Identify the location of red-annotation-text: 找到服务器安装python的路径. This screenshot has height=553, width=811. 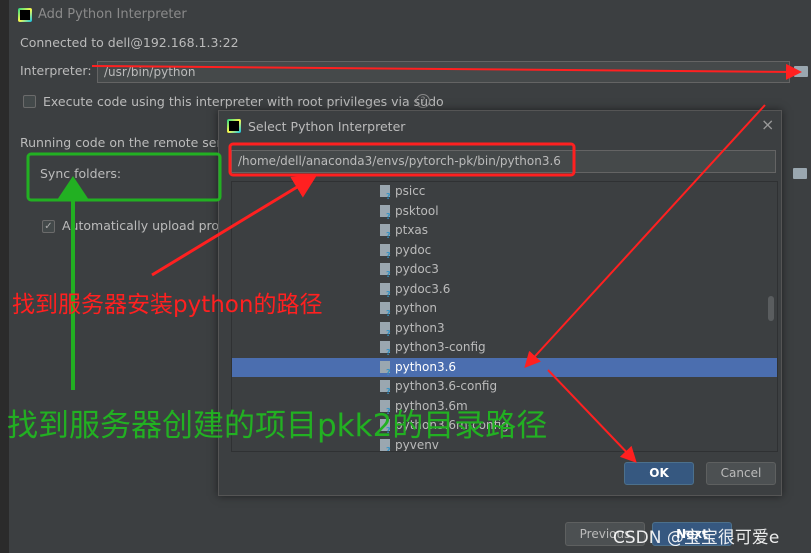
(167, 305).